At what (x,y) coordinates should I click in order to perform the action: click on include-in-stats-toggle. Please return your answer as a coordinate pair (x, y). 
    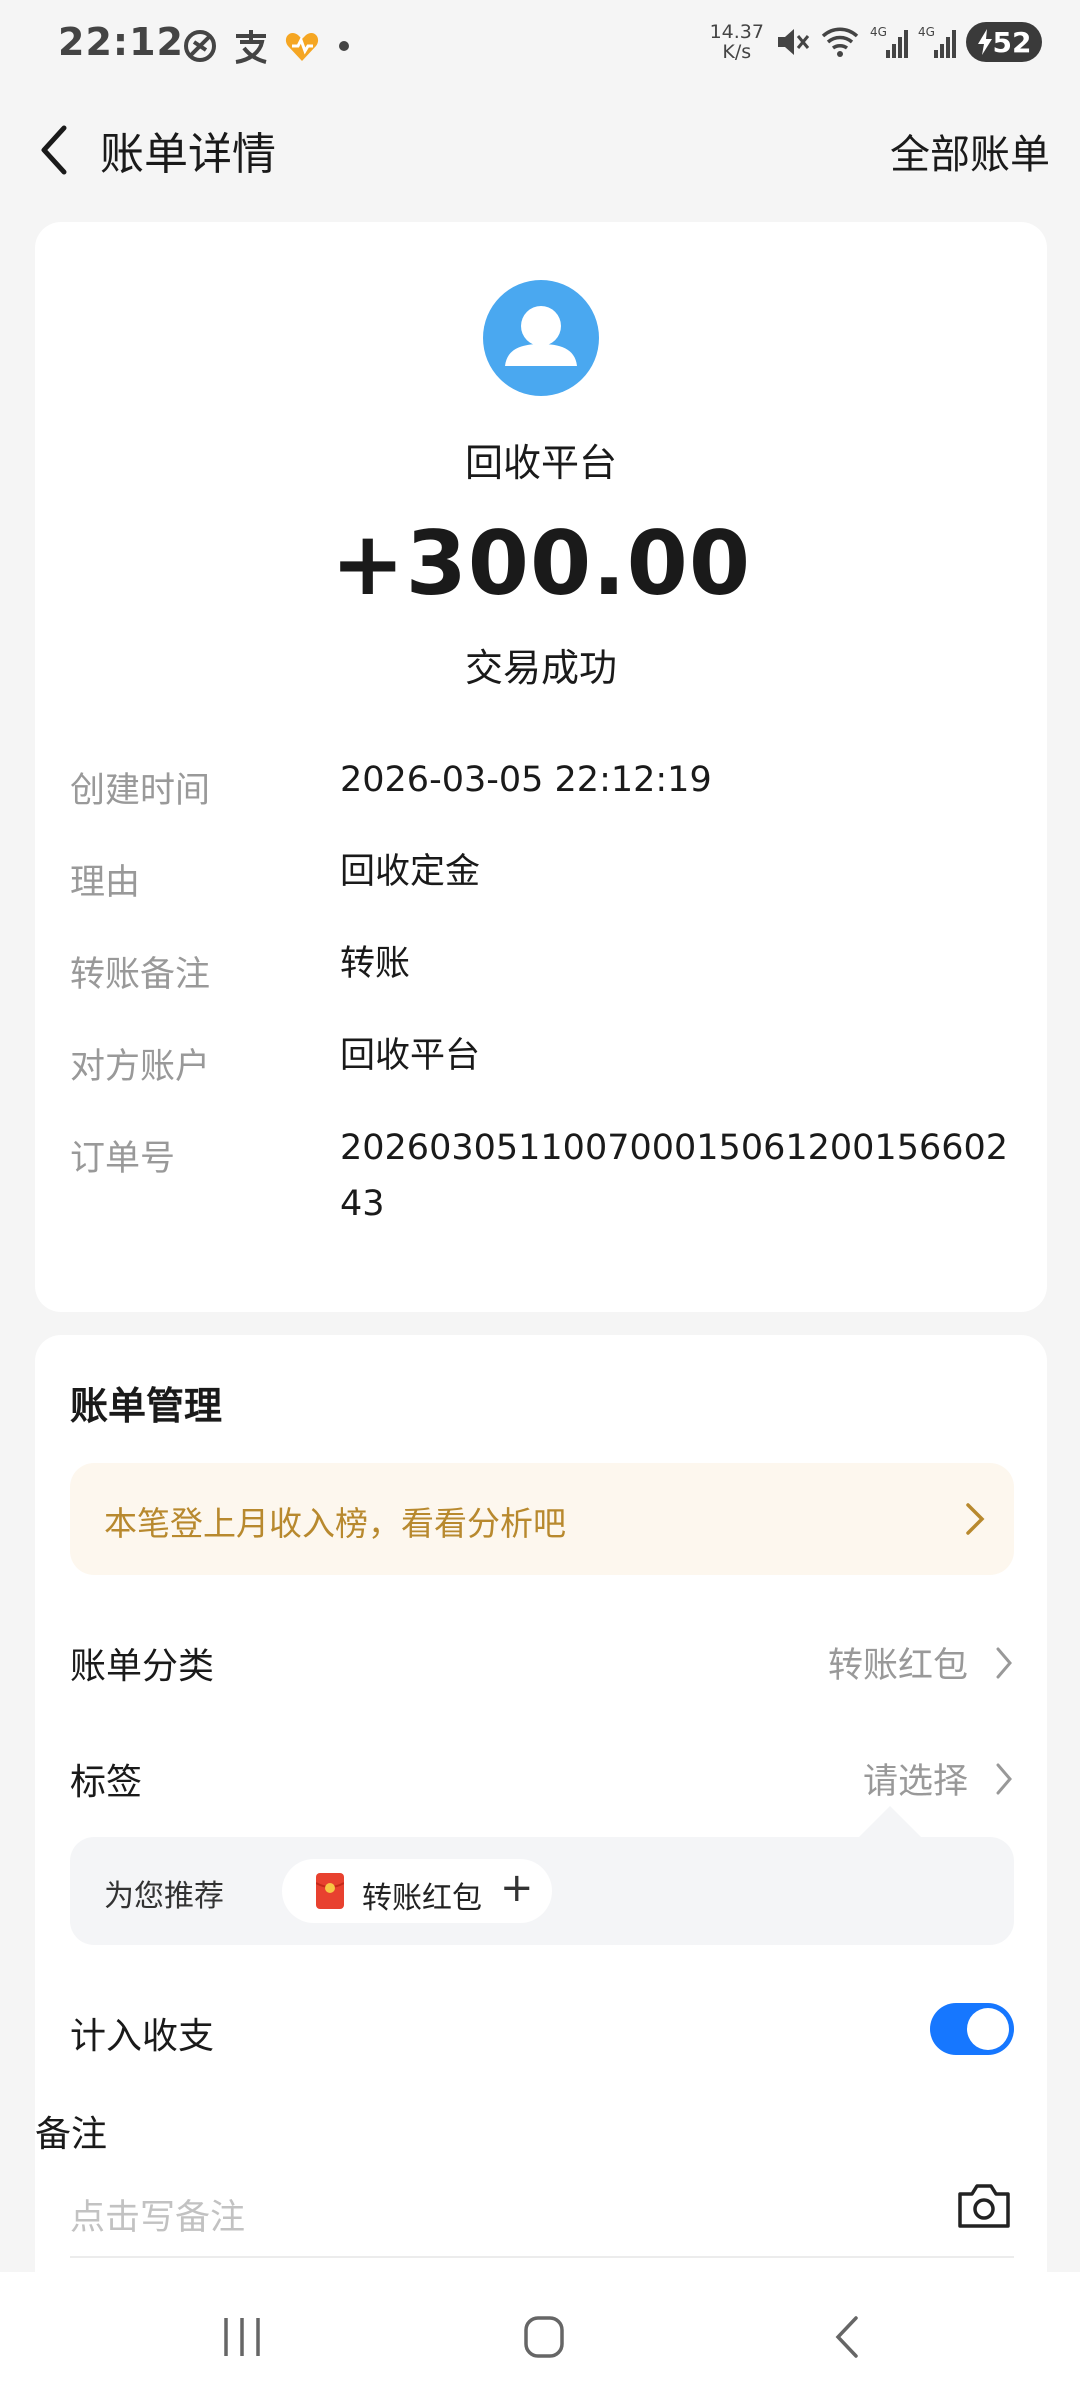
    Looking at the image, I should click on (972, 2029).